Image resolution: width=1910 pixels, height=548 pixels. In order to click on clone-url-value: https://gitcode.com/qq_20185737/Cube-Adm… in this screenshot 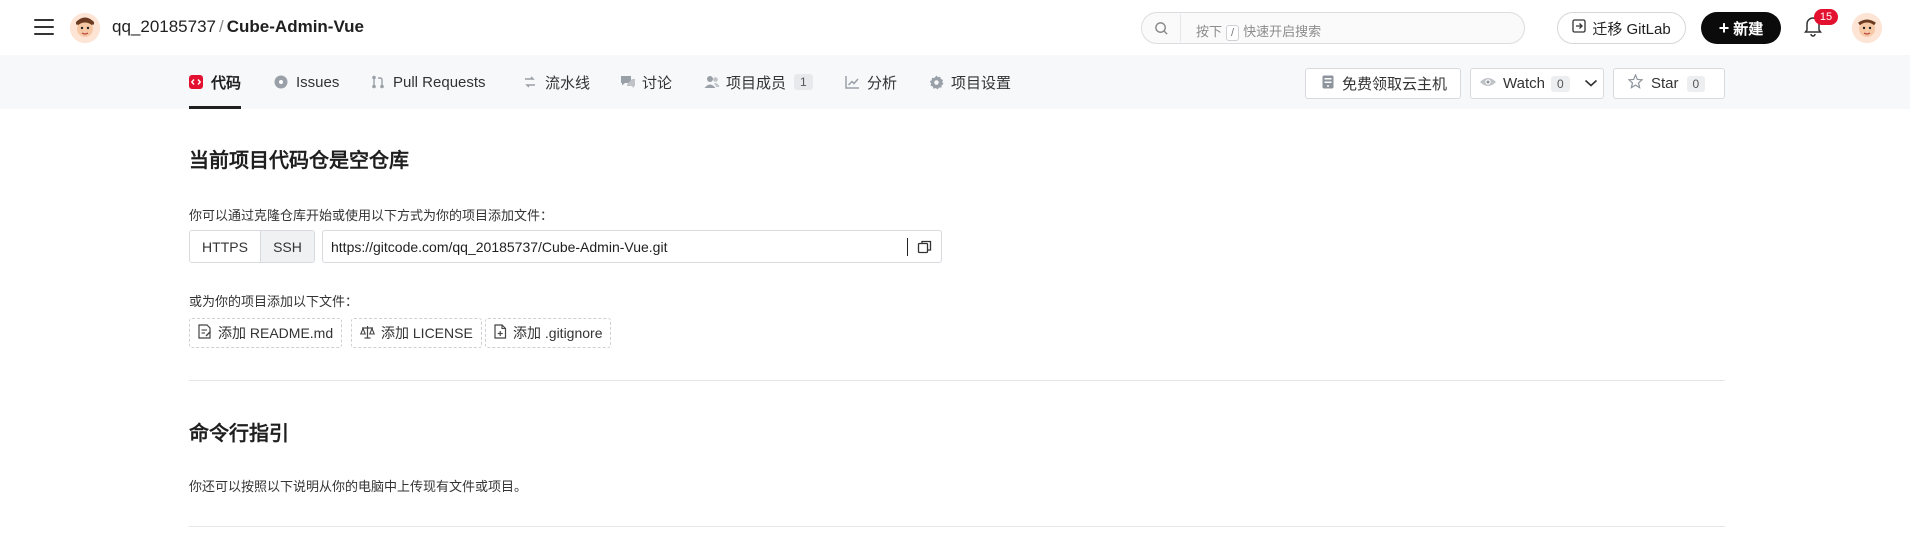, I will do `click(499, 247)`.